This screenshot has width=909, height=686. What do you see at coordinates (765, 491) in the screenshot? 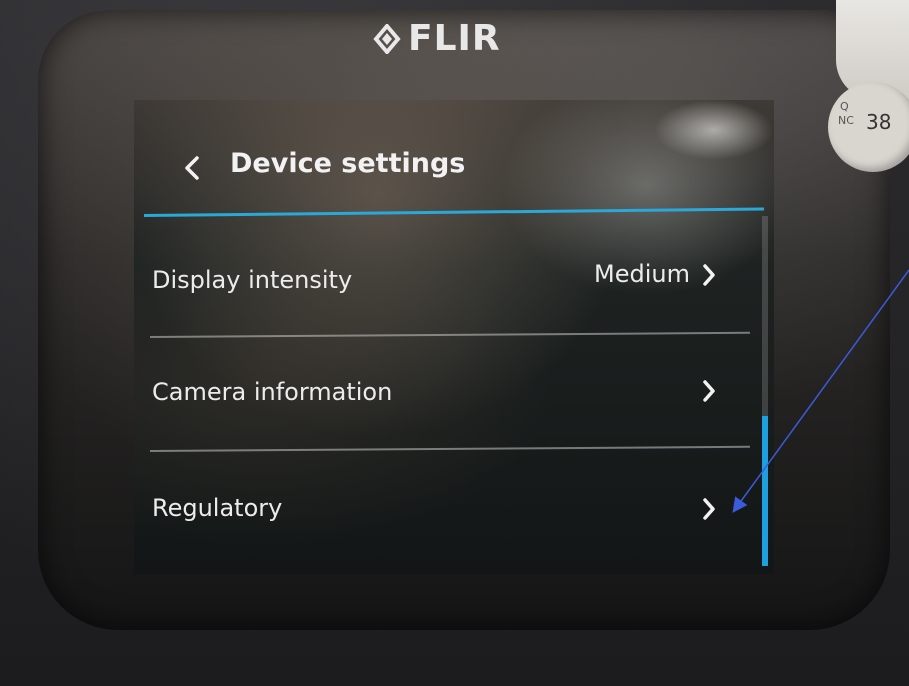
I see `scrollbar-thumb` at bounding box center [765, 491].